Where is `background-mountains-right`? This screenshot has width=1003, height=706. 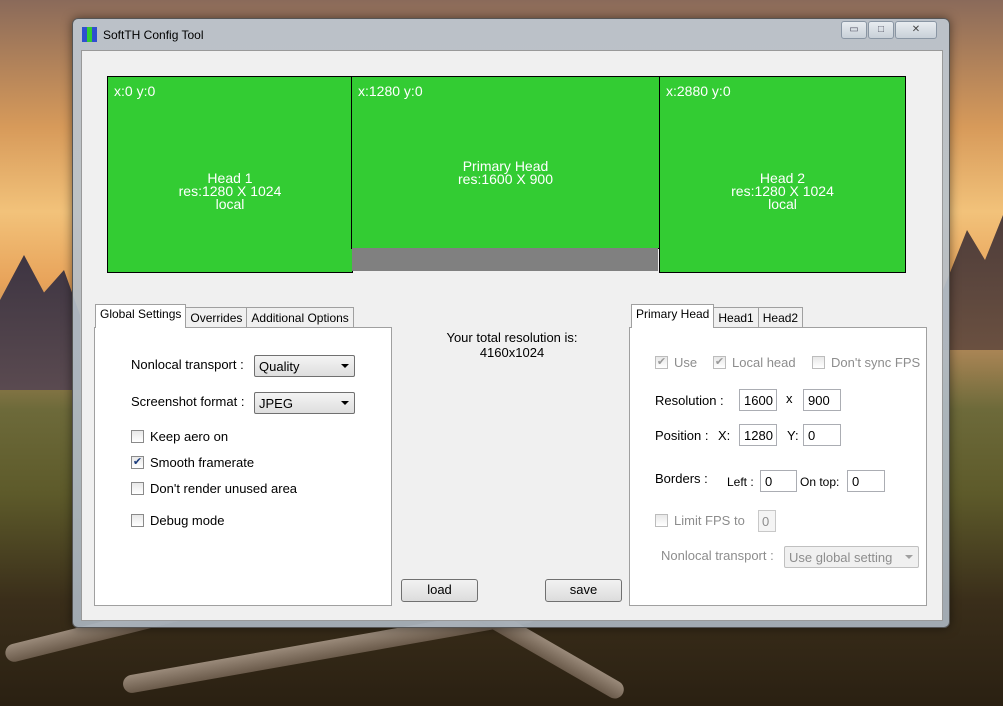 background-mountains-right is located at coordinates (973, 282).